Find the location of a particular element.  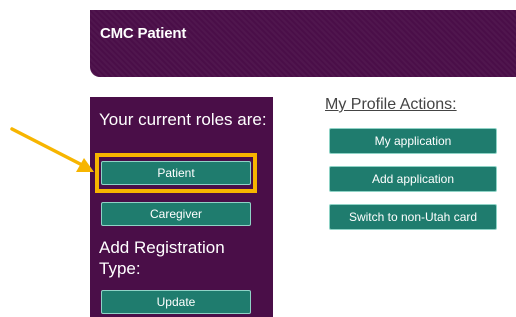

add-application-button: Add application is located at coordinates (413, 179).